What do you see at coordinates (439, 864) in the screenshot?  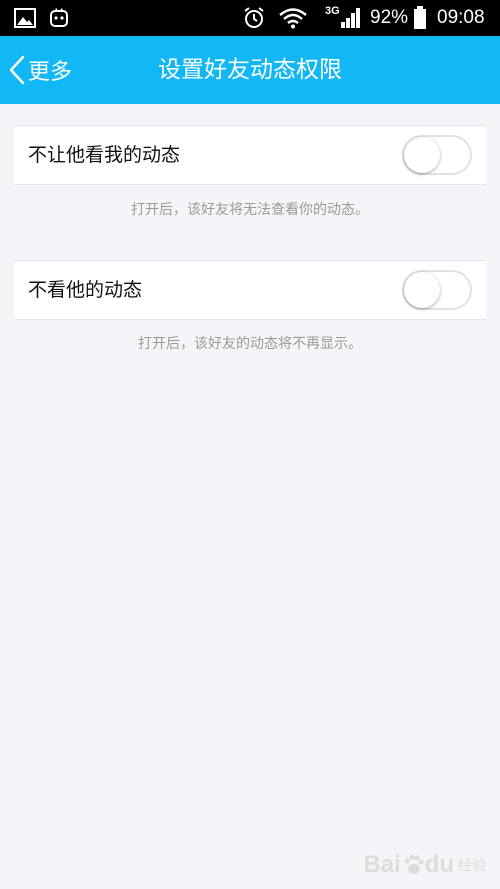 I see `watermark-brand-suffix: du` at bounding box center [439, 864].